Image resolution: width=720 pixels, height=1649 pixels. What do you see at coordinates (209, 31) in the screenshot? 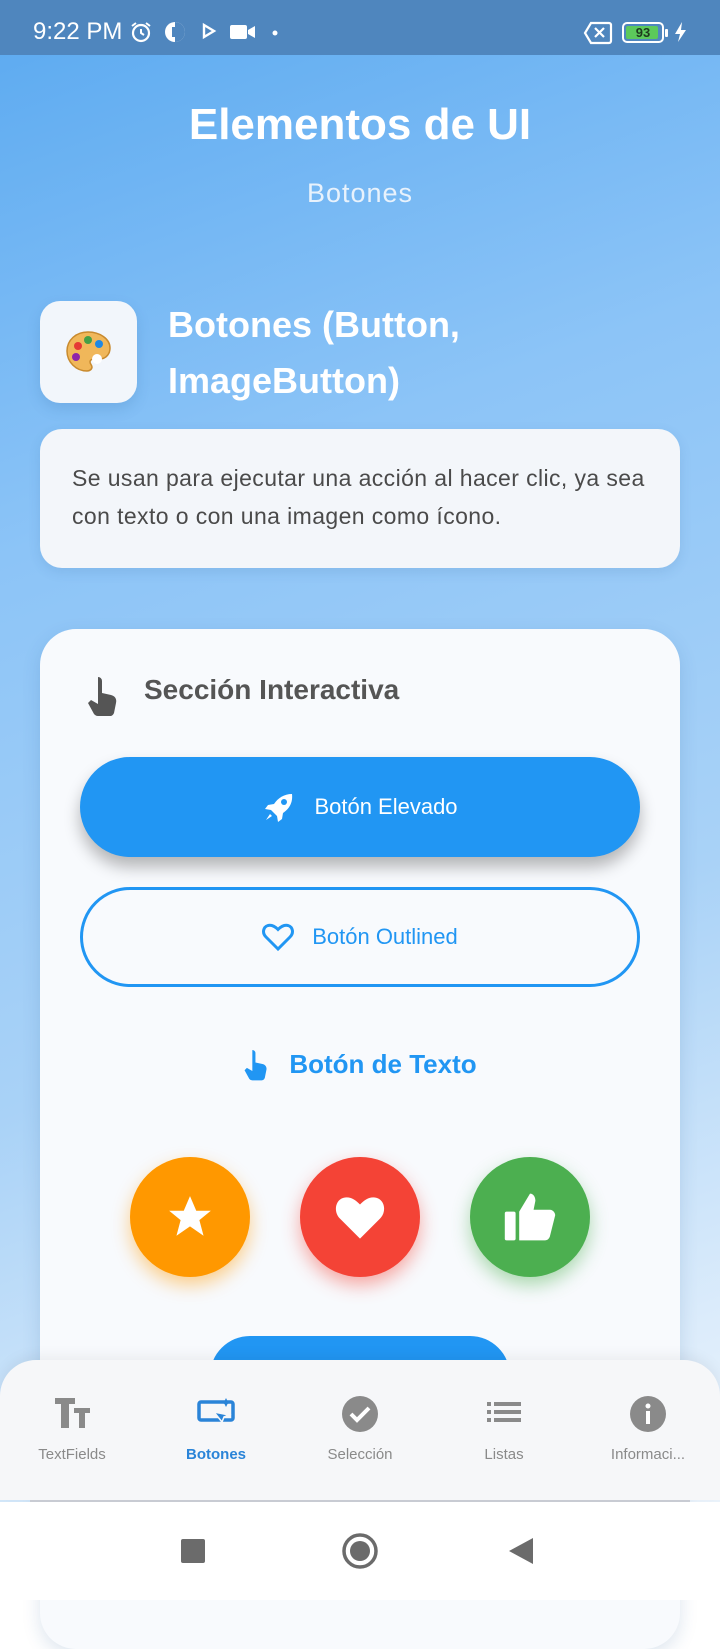
I see `play-icon` at bounding box center [209, 31].